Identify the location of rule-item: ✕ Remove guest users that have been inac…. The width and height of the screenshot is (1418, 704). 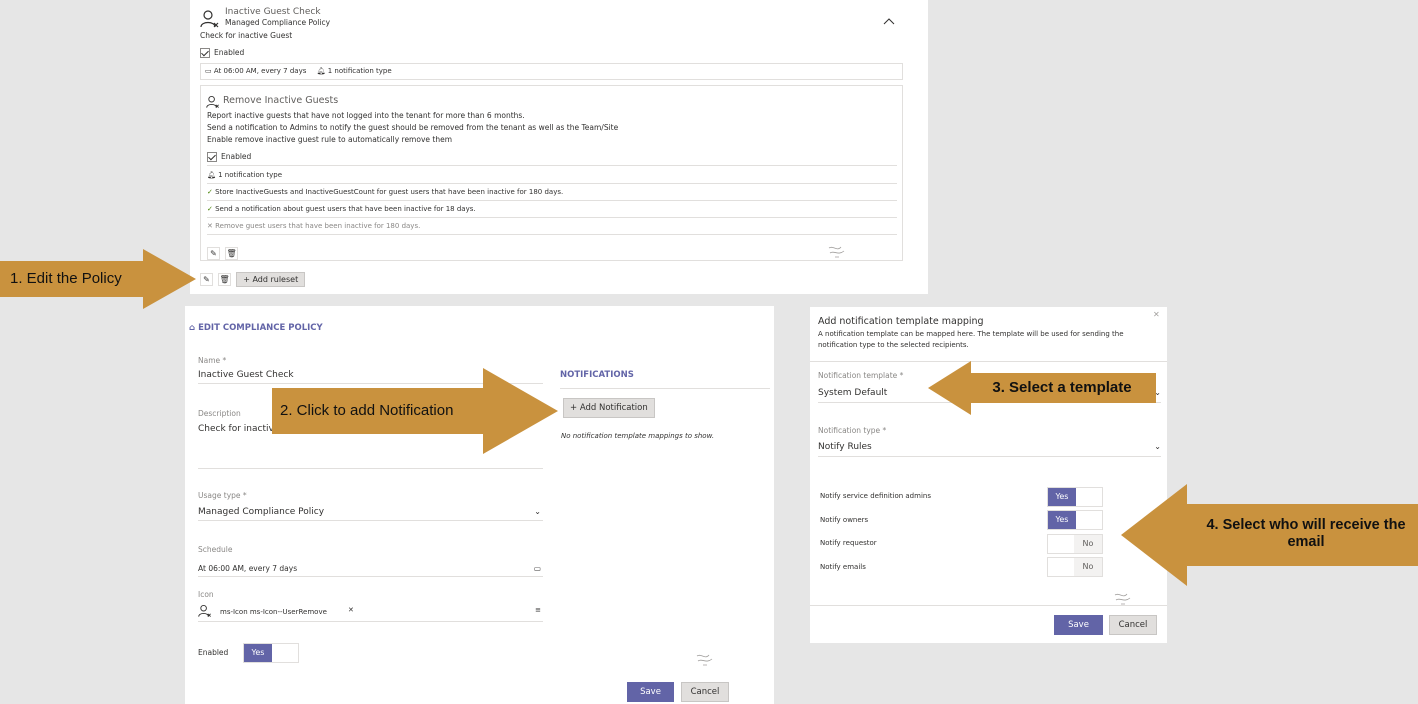
(552, 228).